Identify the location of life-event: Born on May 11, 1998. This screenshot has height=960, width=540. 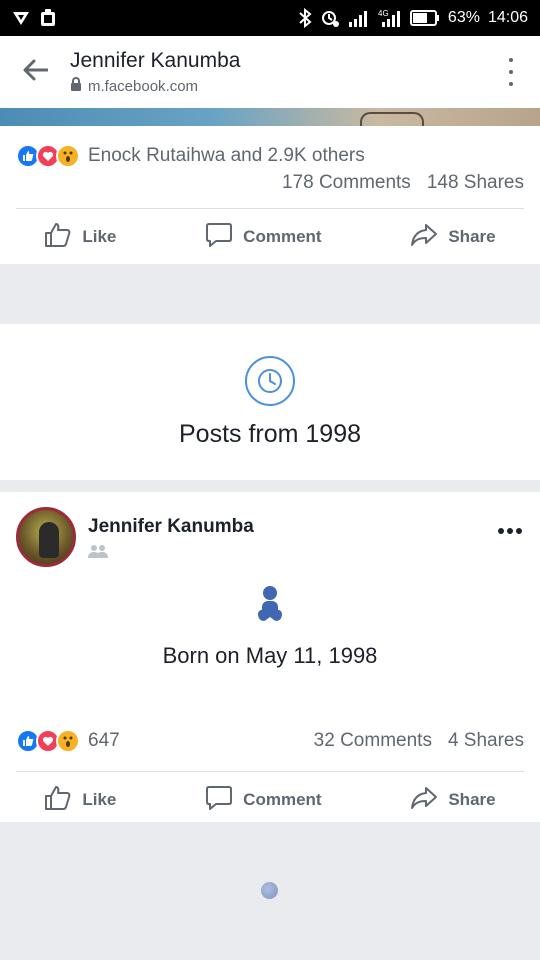
(270, 626).